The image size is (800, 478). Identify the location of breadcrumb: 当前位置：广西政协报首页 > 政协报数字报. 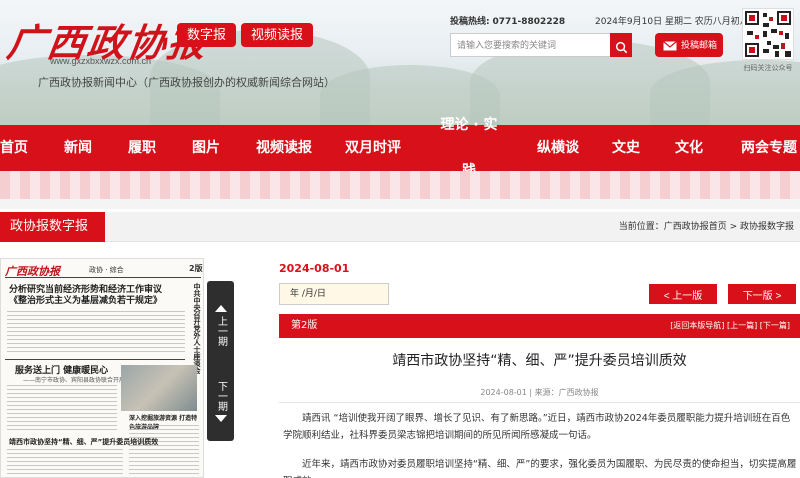
(706, 227).